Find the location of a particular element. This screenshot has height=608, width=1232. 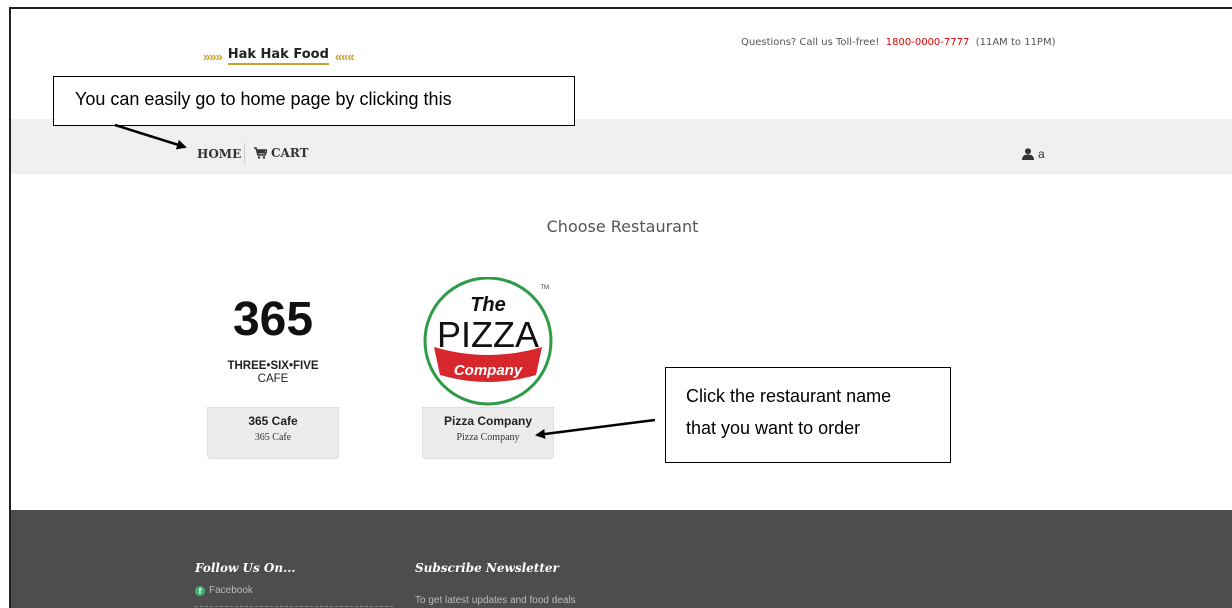

home-hint-arrow is located at coordinates (150, 136).